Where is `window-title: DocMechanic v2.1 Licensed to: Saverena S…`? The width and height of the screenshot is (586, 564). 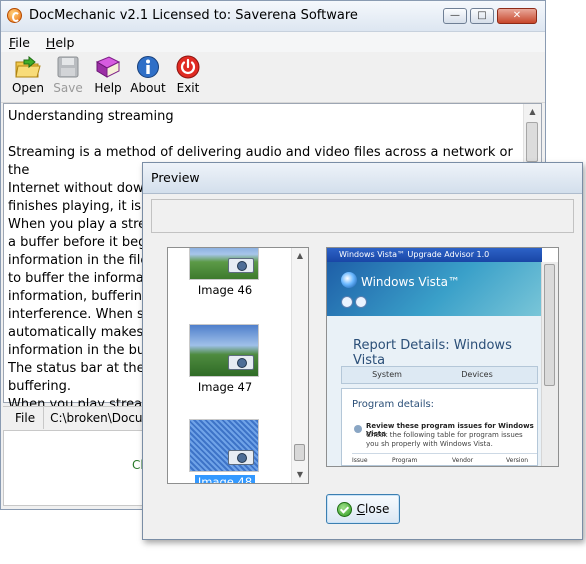
window-title: DocMechanic v2.1 Licensed to: Saverena S… is located at coordinates (193, 15).